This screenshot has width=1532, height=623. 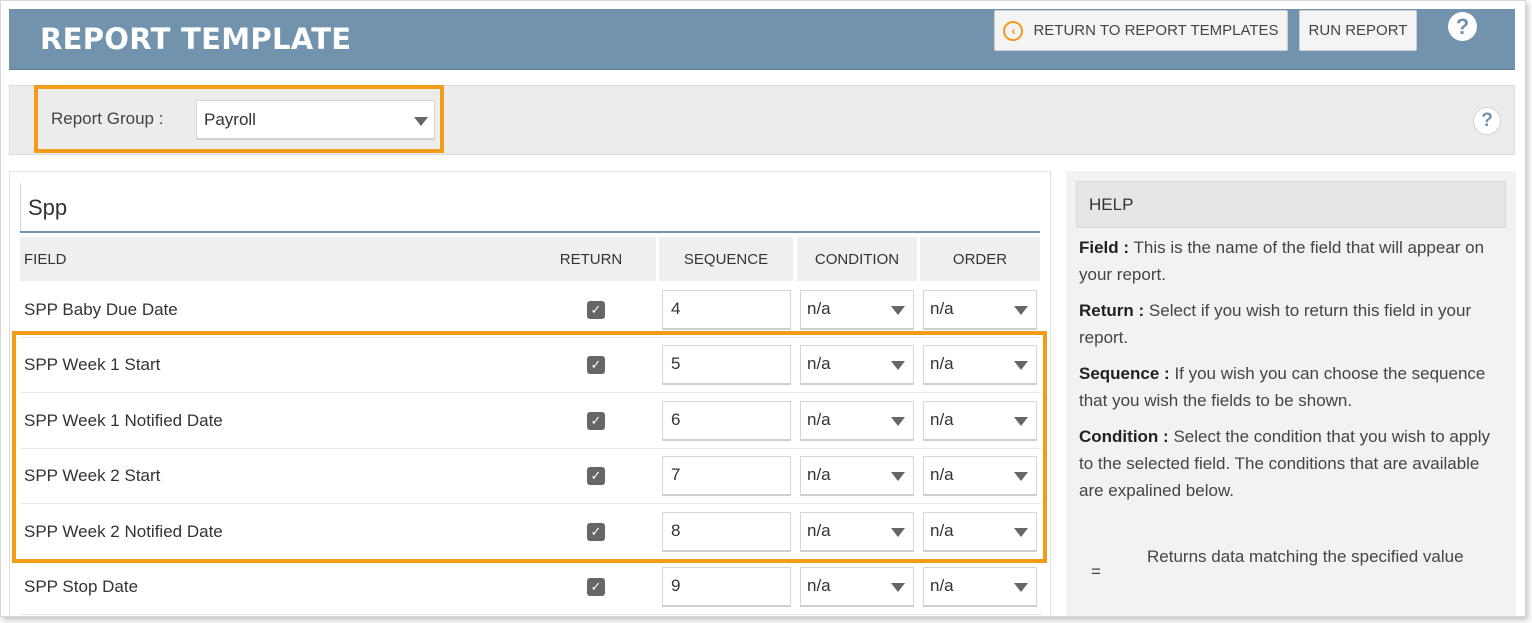 I want to click on help-term: Field :, so click(x=1104, y=247).